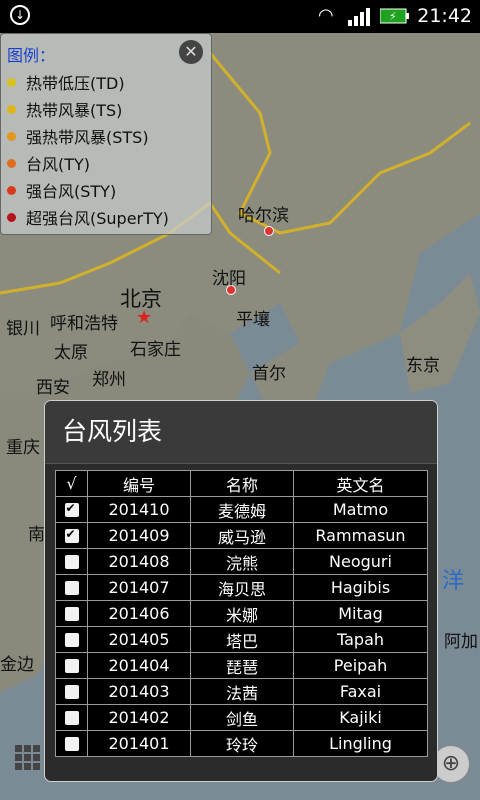 The image size is (480, 800). I want to click on legend-title: 图例：, so click(31, 55).